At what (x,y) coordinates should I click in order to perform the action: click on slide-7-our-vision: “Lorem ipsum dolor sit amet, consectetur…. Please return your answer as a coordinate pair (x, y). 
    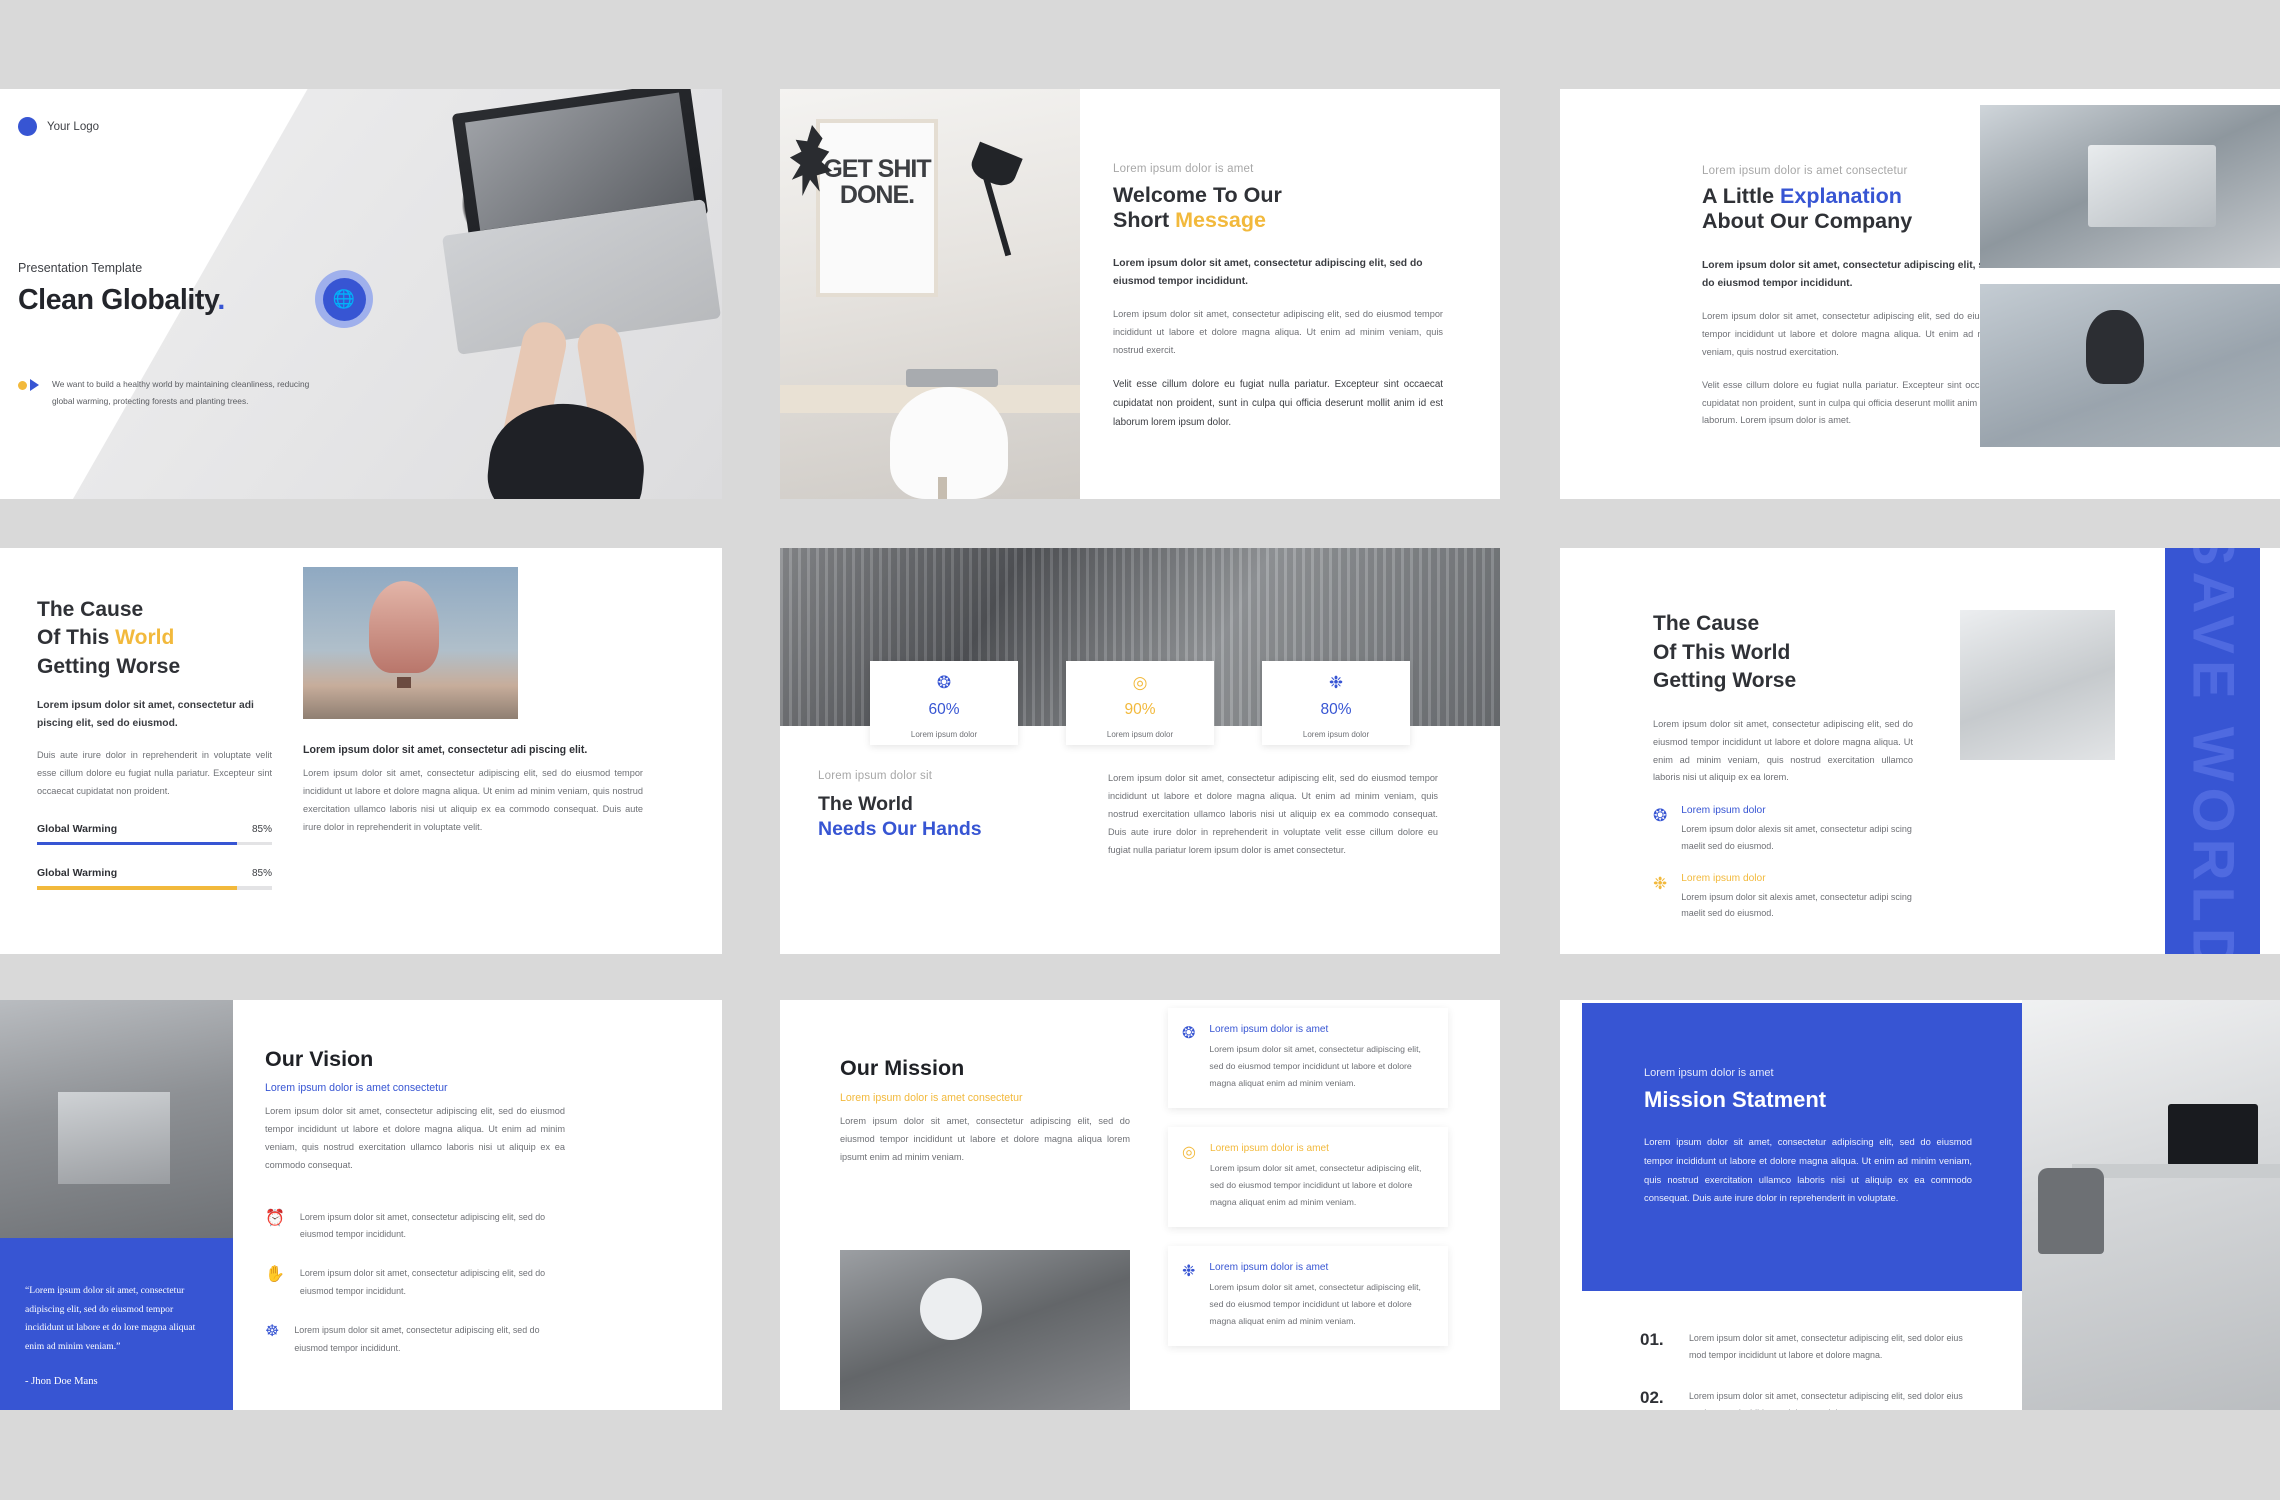
    Looking at the image, I should click on (361, 1205).